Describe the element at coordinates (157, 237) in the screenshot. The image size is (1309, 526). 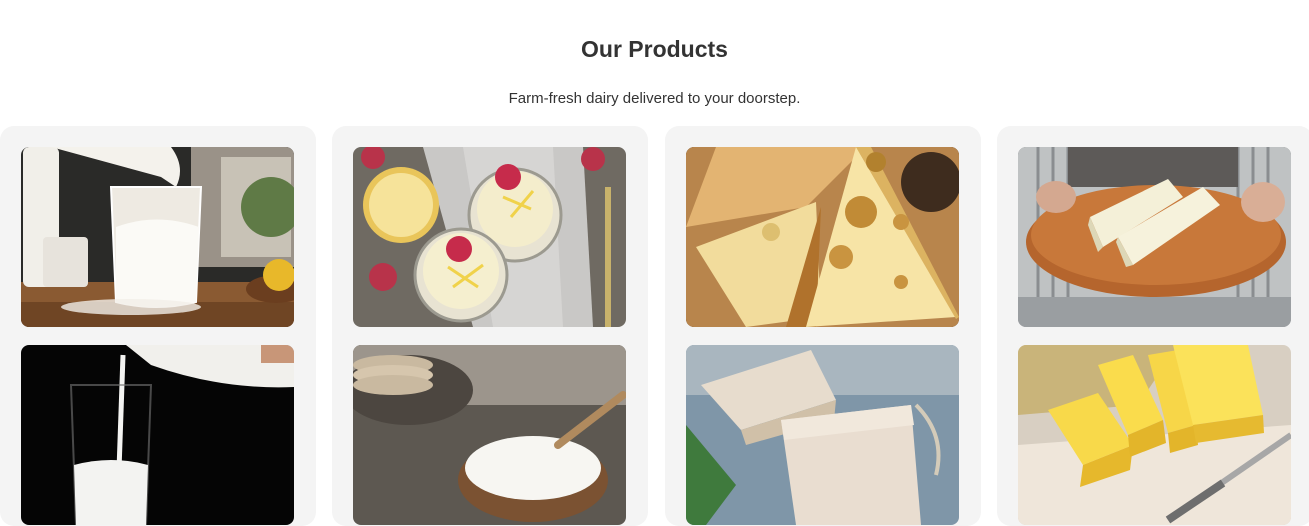
I see `milk-glass-pour-image` at that location.